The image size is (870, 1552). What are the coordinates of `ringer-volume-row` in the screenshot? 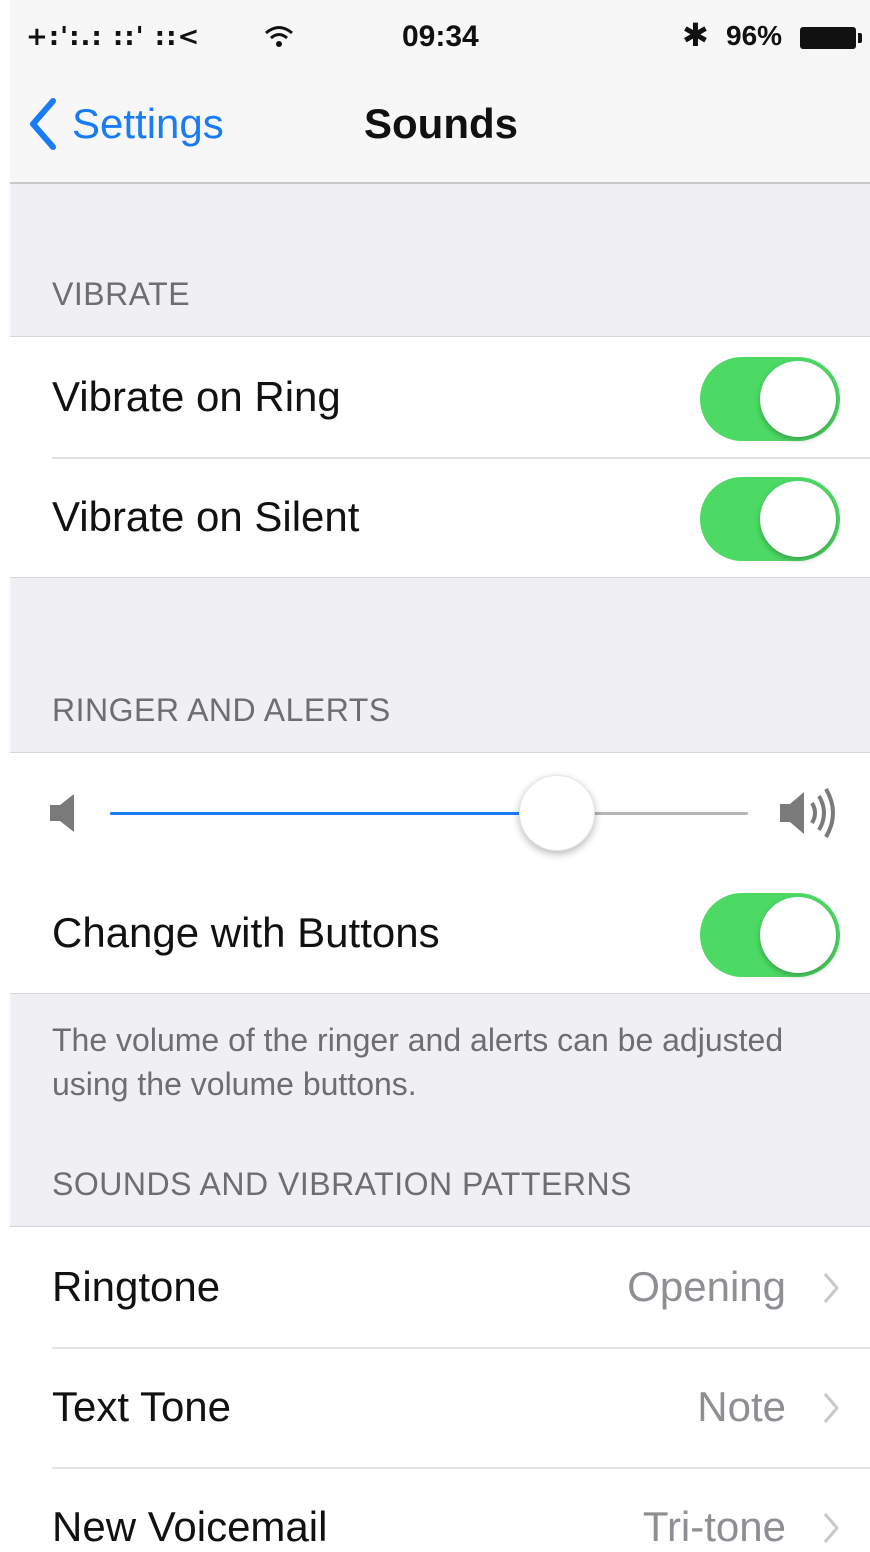 It's located at (440, 813).